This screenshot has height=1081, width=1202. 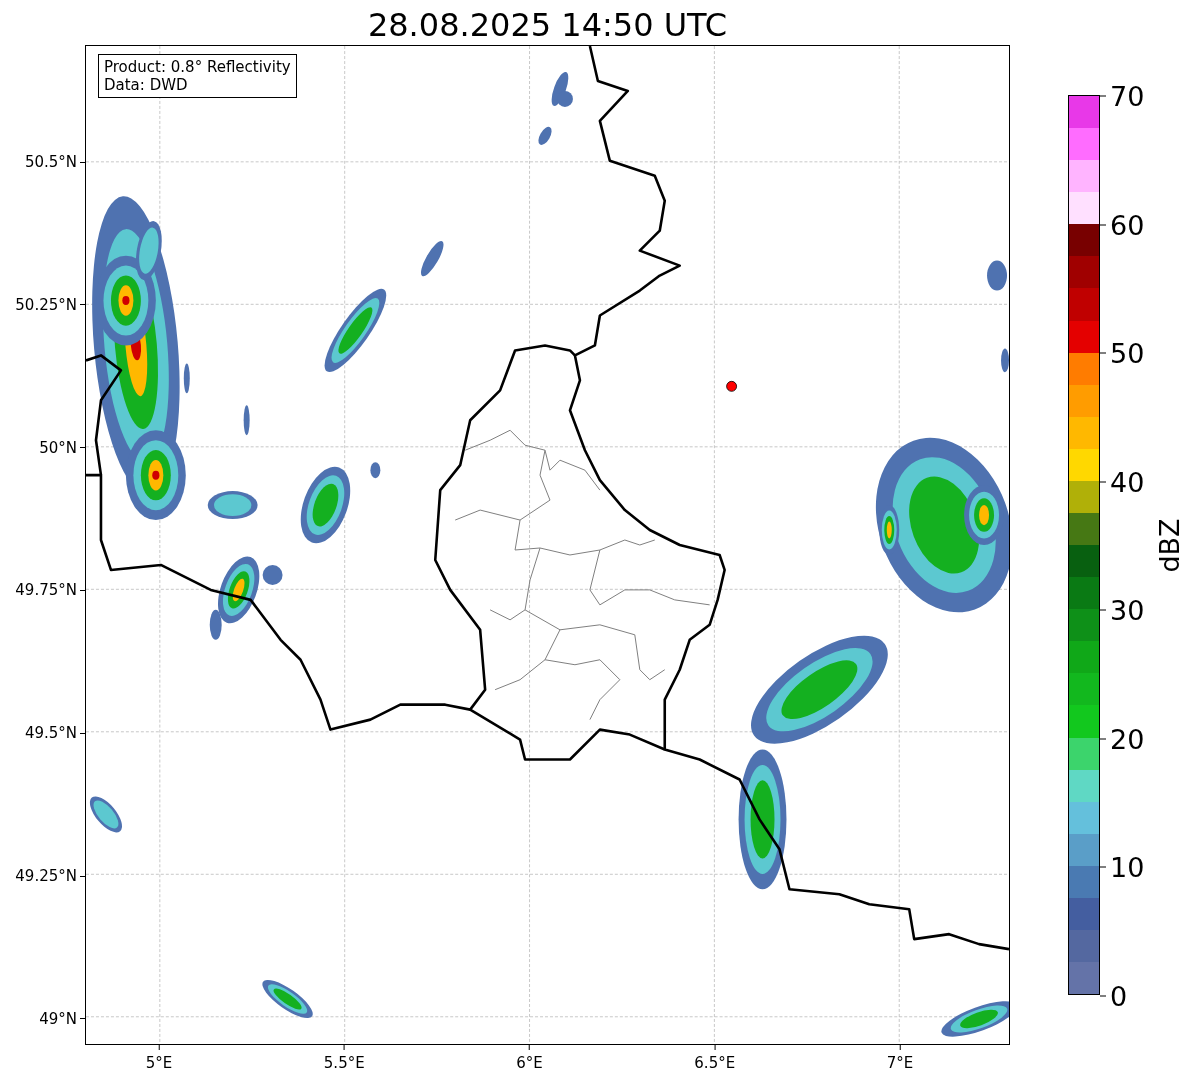 What do you see at coordinates (1127, 739) in the screenshot?
I see `scale-label: 20` at bounding box center [1127, 739].